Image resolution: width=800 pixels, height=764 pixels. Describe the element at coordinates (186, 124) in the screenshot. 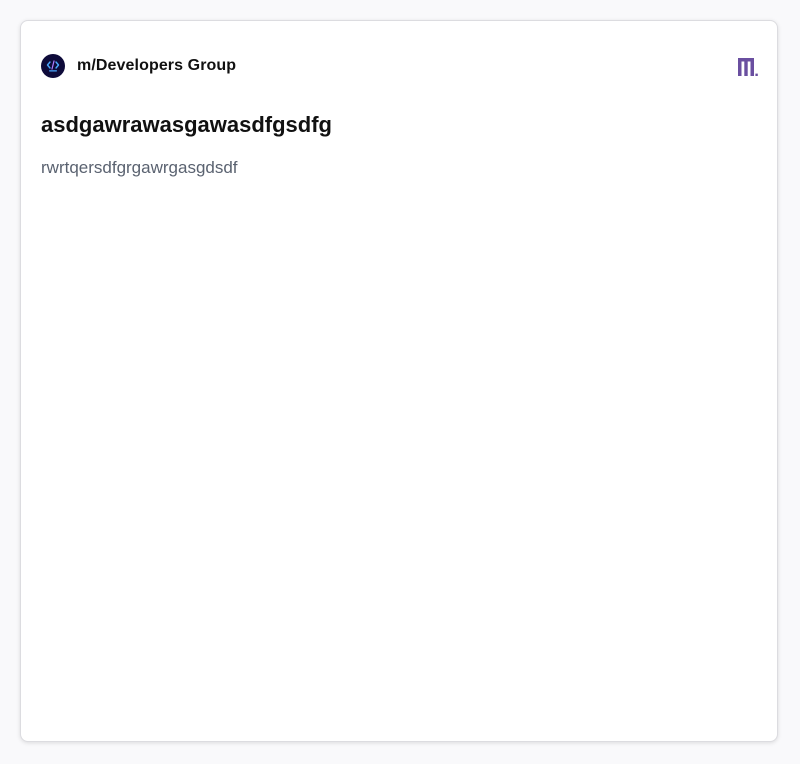

I see `post-title: asdgawrawasgawasdfgsdfg` at that location.